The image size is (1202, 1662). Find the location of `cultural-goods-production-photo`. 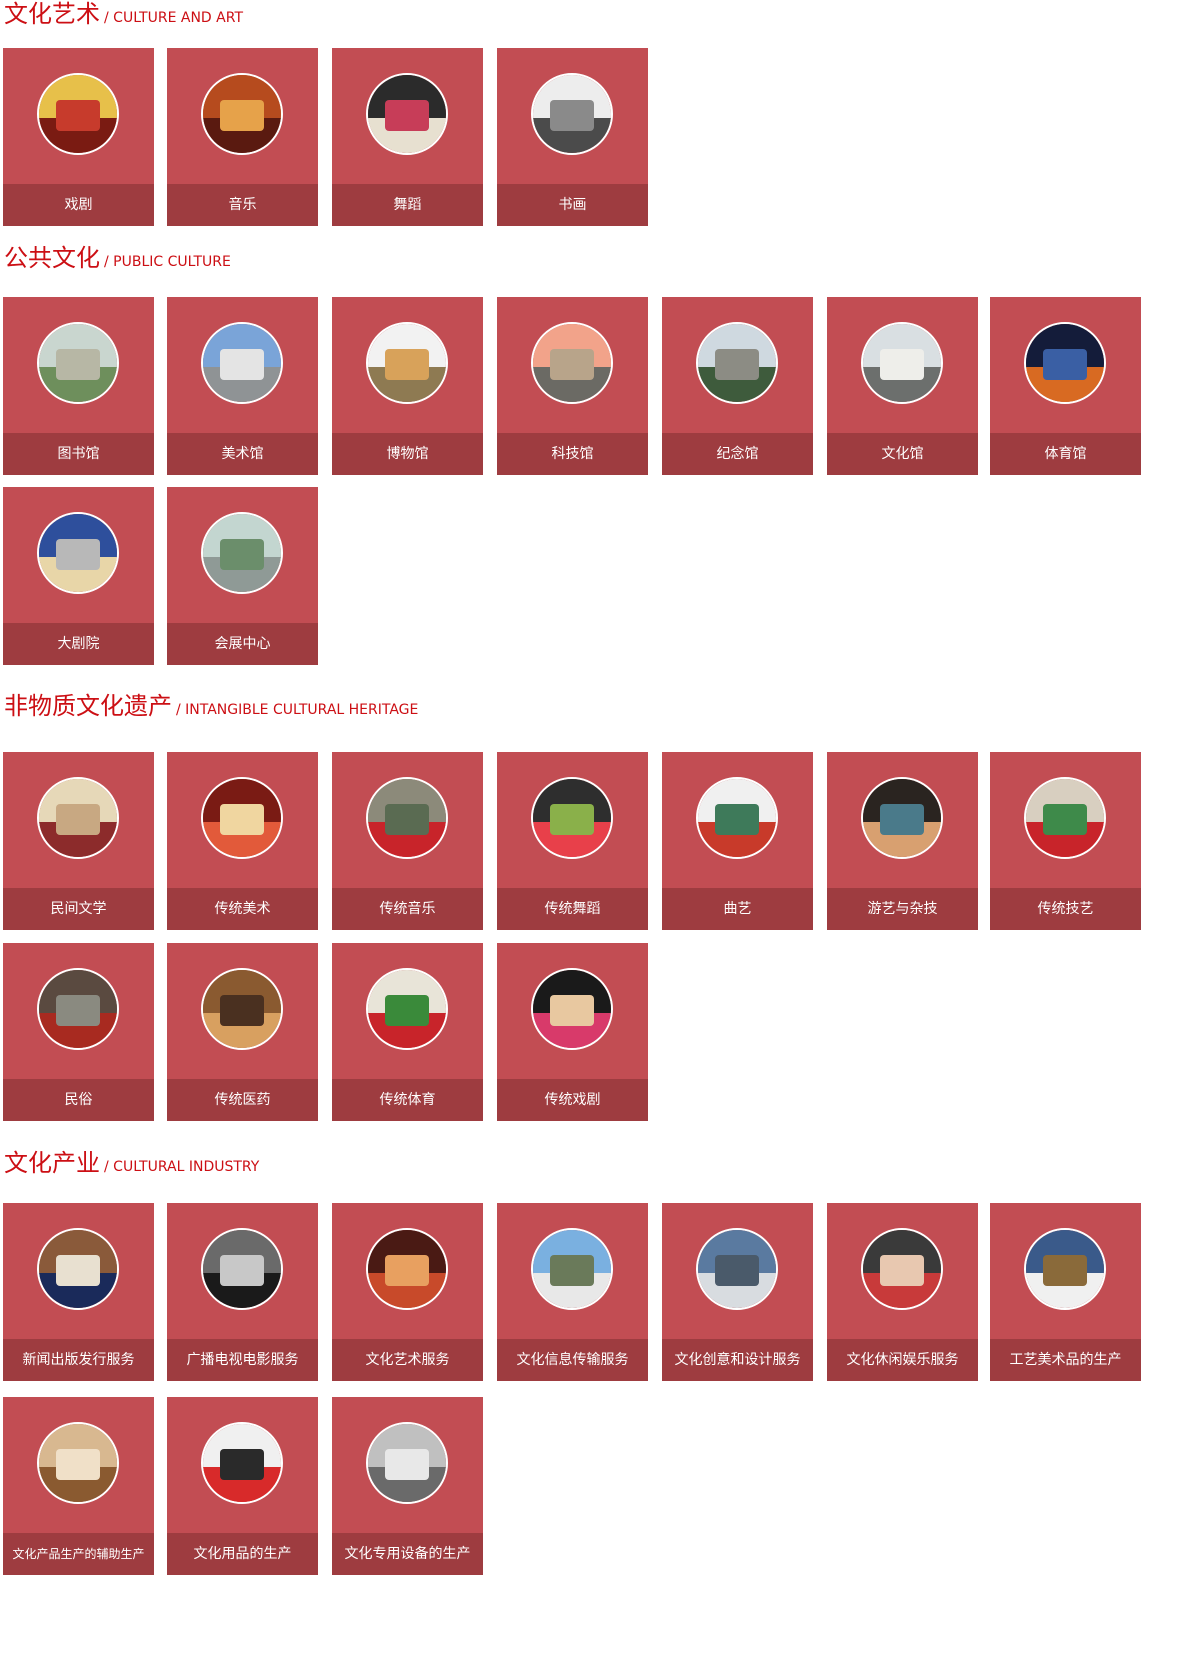

cultural-goods-production-photo is located at coordinates (242, 1463).